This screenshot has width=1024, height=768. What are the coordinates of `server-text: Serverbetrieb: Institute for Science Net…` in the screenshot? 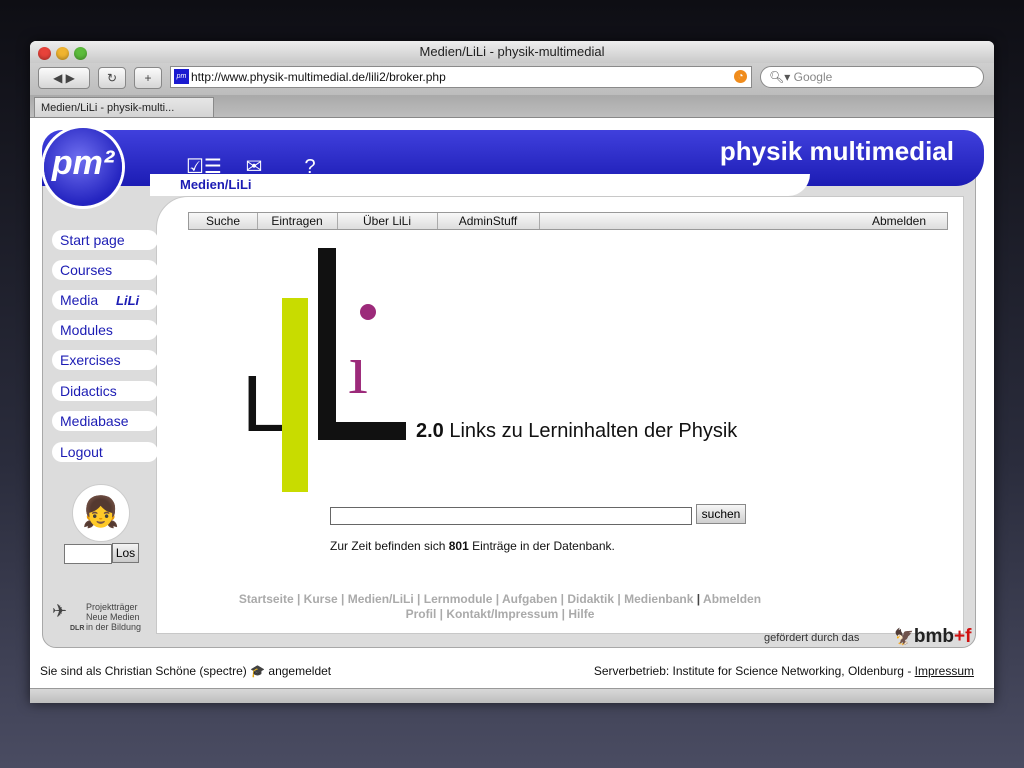 It's located at (752, 671).